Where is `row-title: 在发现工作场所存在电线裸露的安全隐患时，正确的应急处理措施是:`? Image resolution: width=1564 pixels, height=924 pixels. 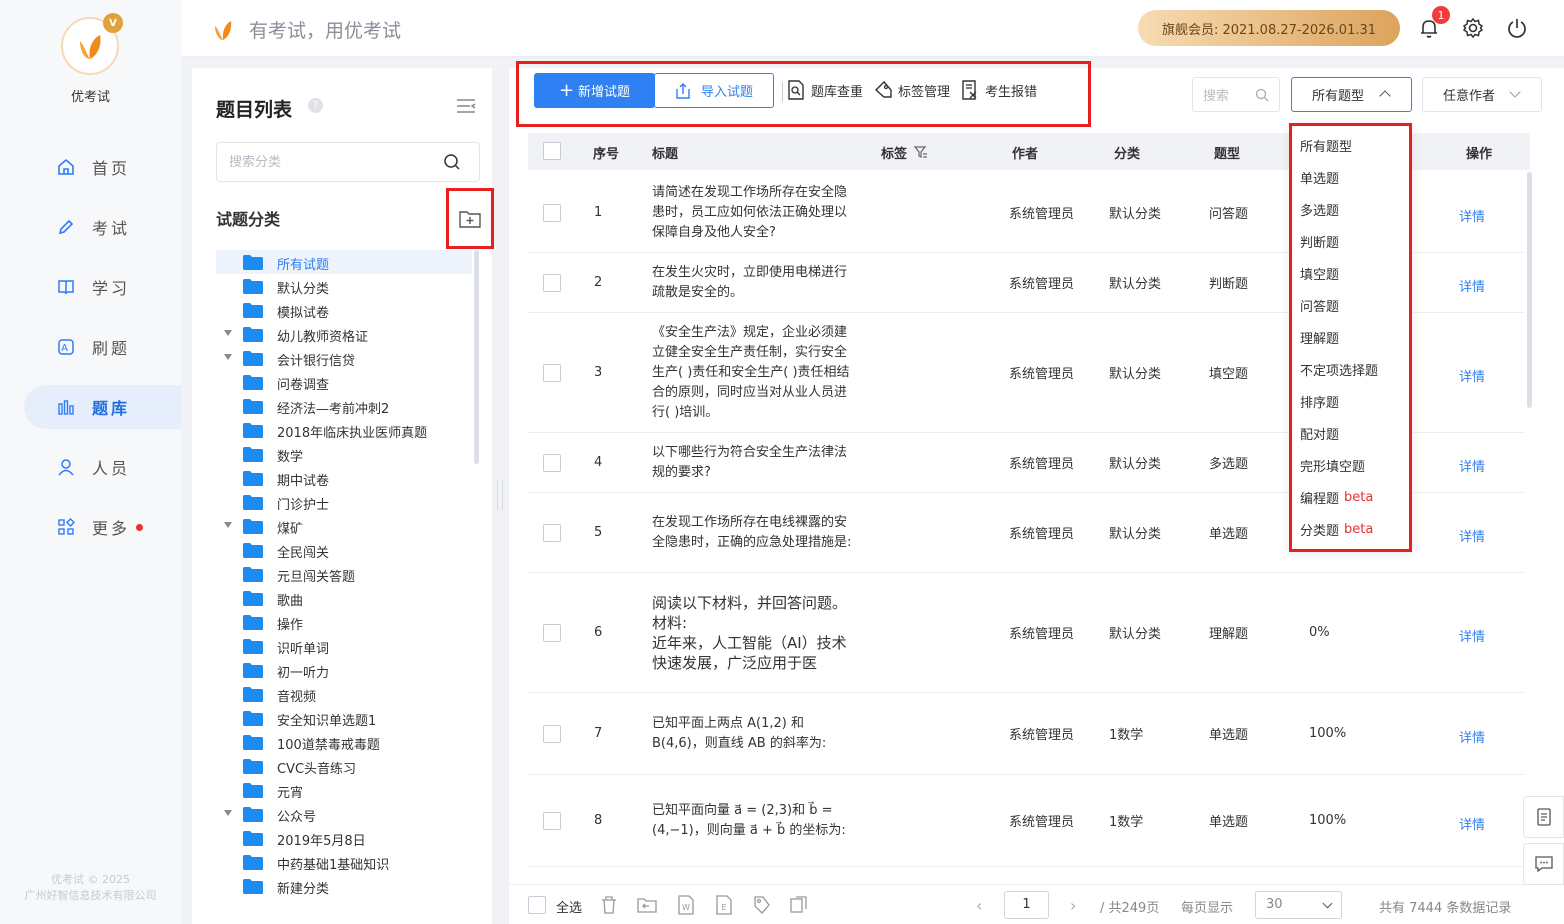
row-title: 在发现工作场所存在电线裸露的安全隐患时，正确的应急处理措施是: is located at coordinates (754, 533).